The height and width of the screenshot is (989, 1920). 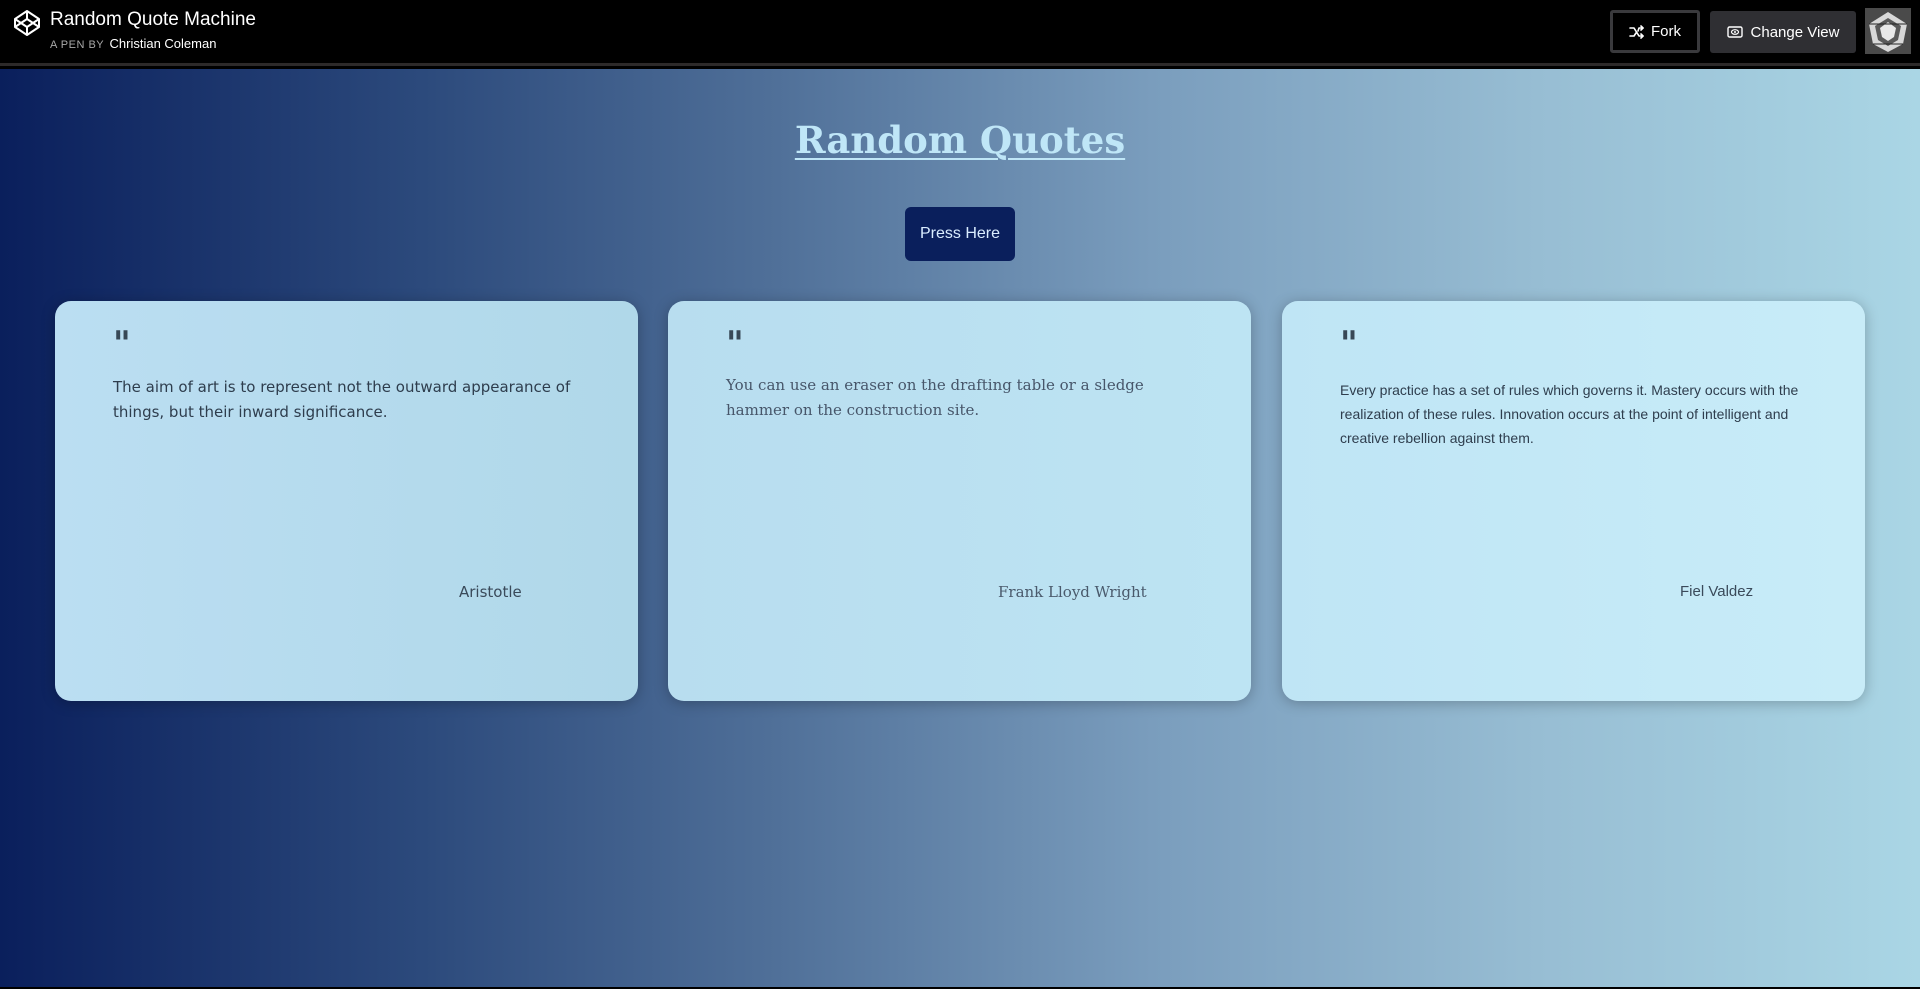 I want to click on fork-button: Fork, so click(x=1655, y=31).